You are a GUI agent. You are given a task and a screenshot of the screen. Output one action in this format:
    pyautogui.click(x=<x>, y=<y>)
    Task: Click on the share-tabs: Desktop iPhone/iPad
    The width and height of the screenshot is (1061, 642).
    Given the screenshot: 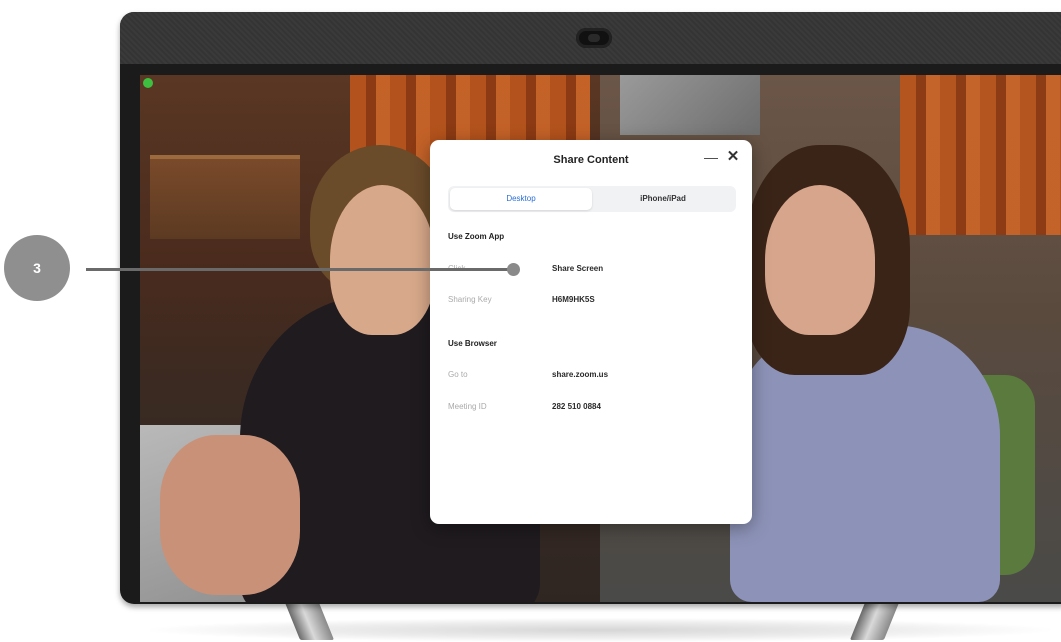 What is the action you would take?
    pyautogui.click(x=592, y=199)
    